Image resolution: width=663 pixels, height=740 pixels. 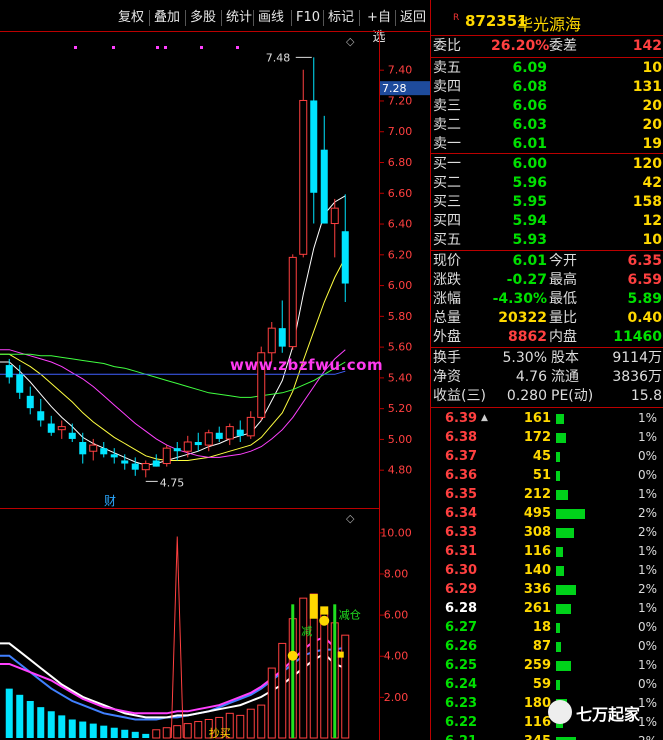 What do you see at coordinates (537, 418) in the screenshot?
I see `pv-volume: 161` at bounding box center [537, 418].